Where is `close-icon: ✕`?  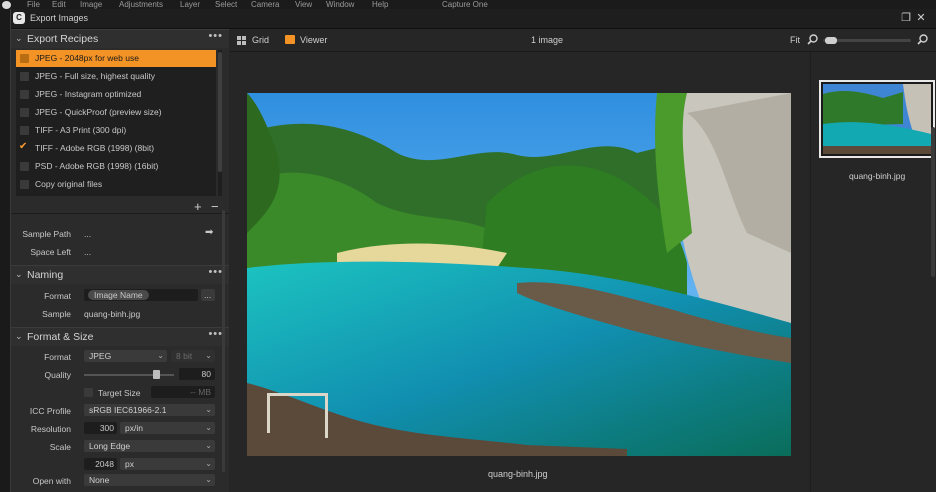 close-icon: ✕ is located at coordinates (921, 18).